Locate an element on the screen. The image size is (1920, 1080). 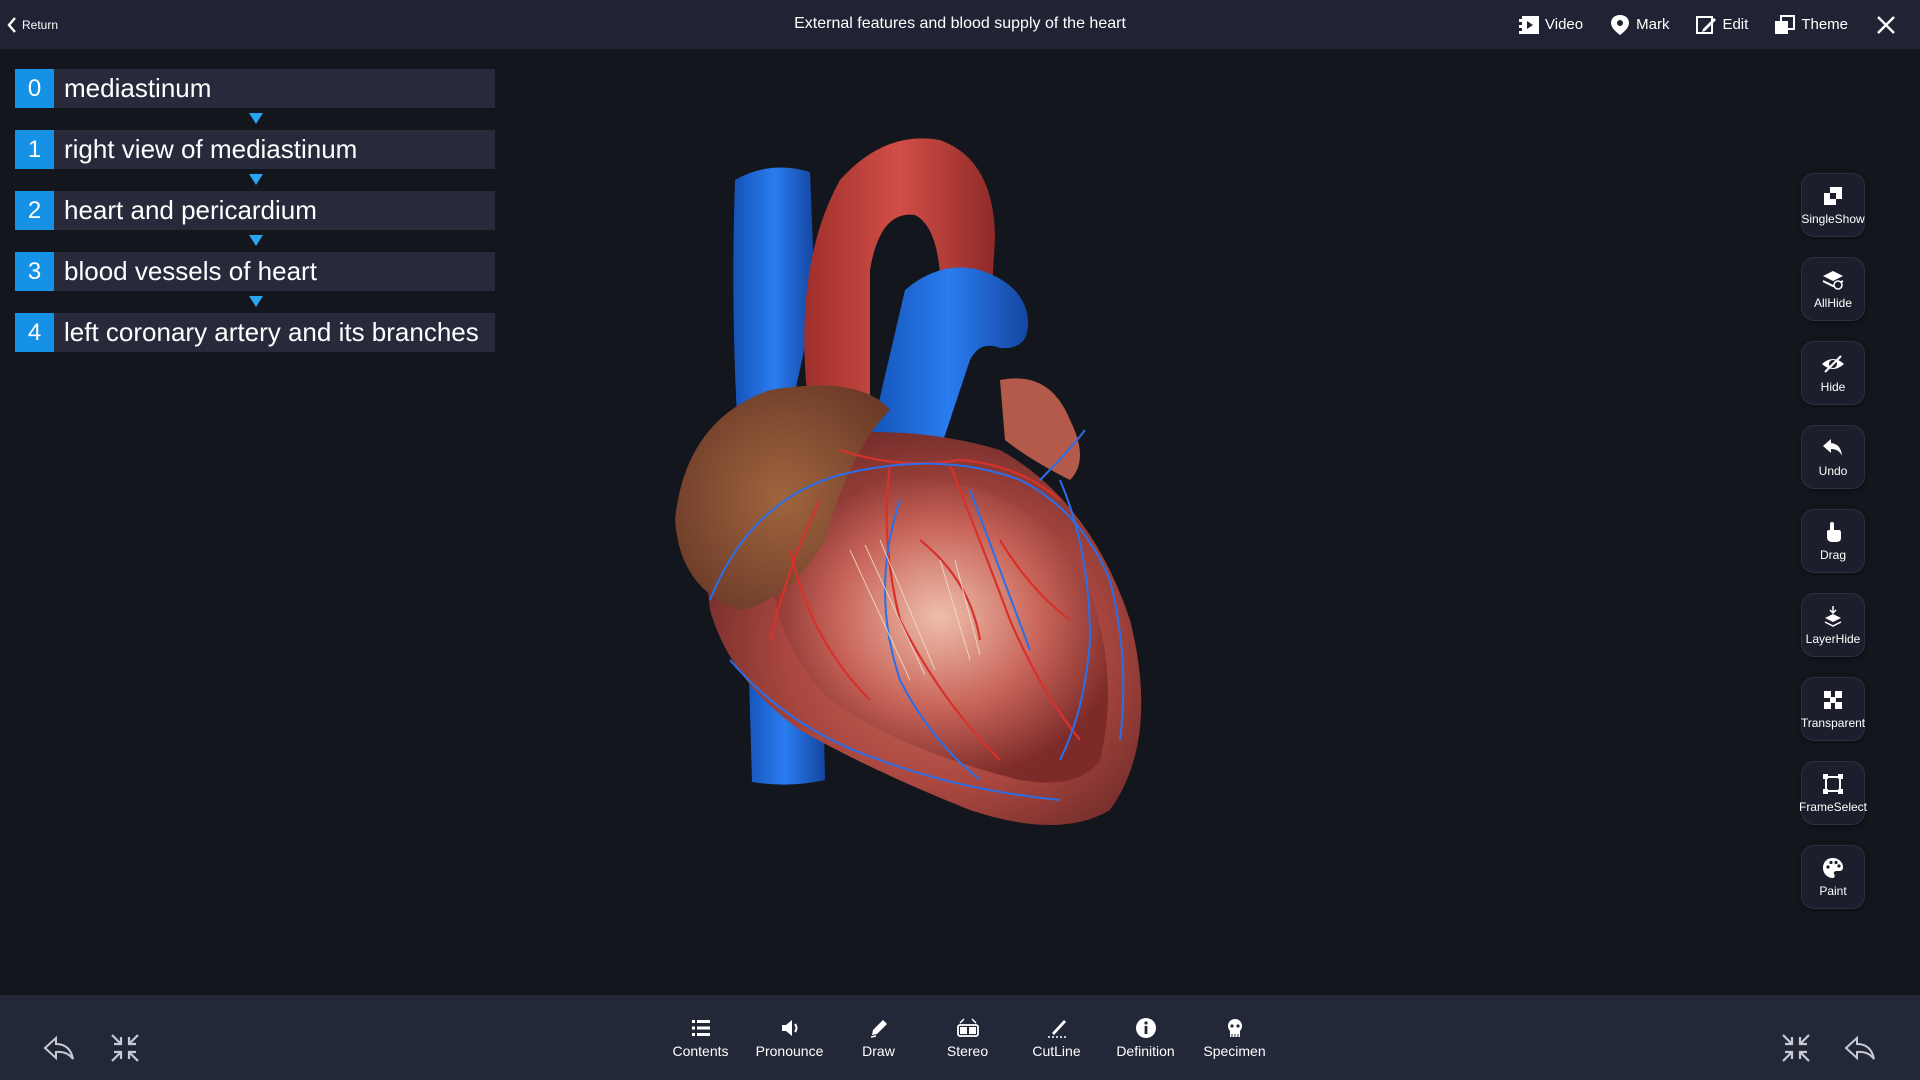
all-hide-button: AllHide is located at coordinates (1833, 289).